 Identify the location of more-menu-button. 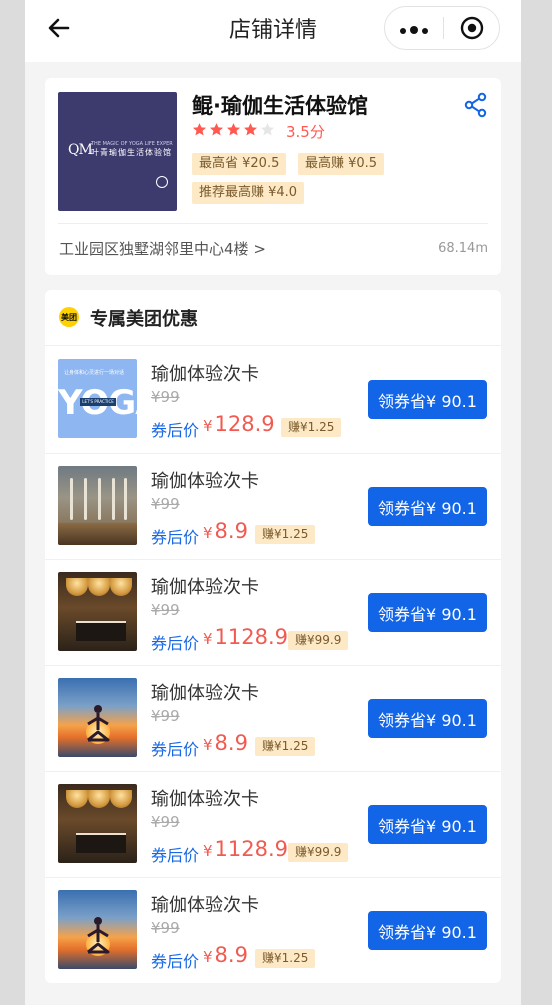
(414, 28).